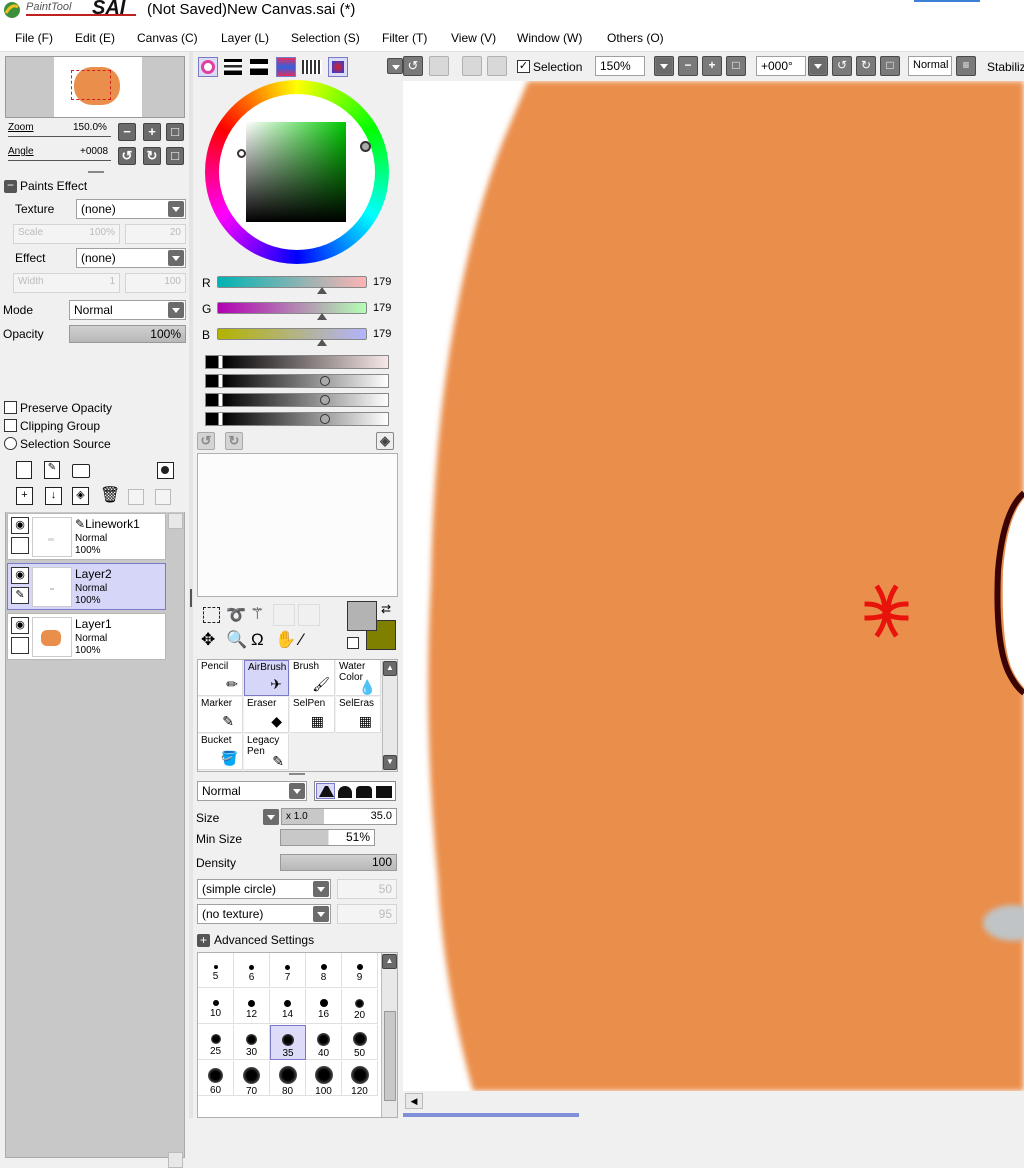  What do you see at coordinates (216, 1042) in the screenshot?
I see `brush-size-25: 25` at bounding box center [216, 1042].